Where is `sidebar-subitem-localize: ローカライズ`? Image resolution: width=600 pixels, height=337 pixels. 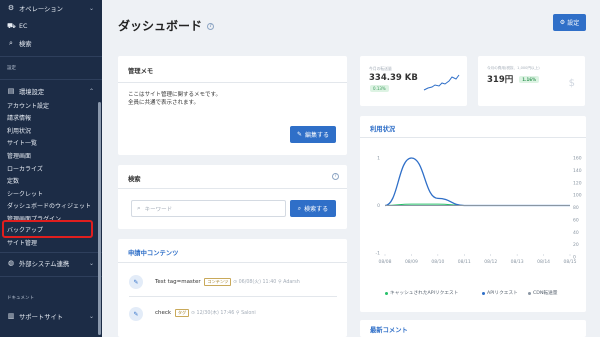
sidebar-subitem-localize: ローカライズ is located at coordinates (49, 169).